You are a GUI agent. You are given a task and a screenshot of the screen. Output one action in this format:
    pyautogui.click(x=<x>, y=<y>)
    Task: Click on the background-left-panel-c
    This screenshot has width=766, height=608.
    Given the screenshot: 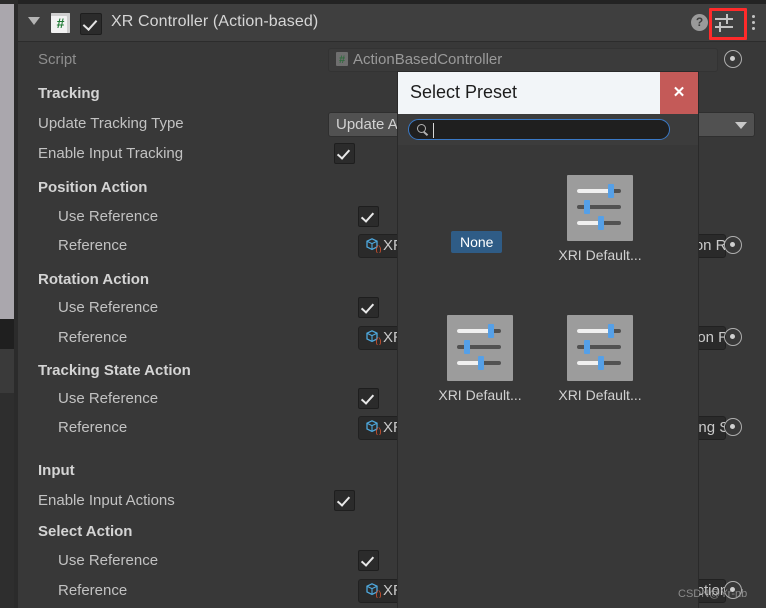 What is the action you would take?
    pyautogui.click(x=7, y=371)
    